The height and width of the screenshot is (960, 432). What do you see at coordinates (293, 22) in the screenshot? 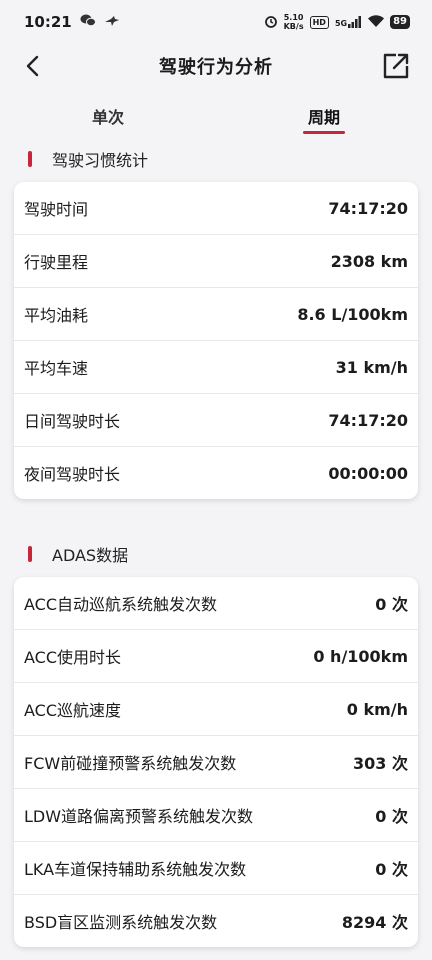
I see `network-speed: 5.10 KB/s` at bounding box center [293, 22].